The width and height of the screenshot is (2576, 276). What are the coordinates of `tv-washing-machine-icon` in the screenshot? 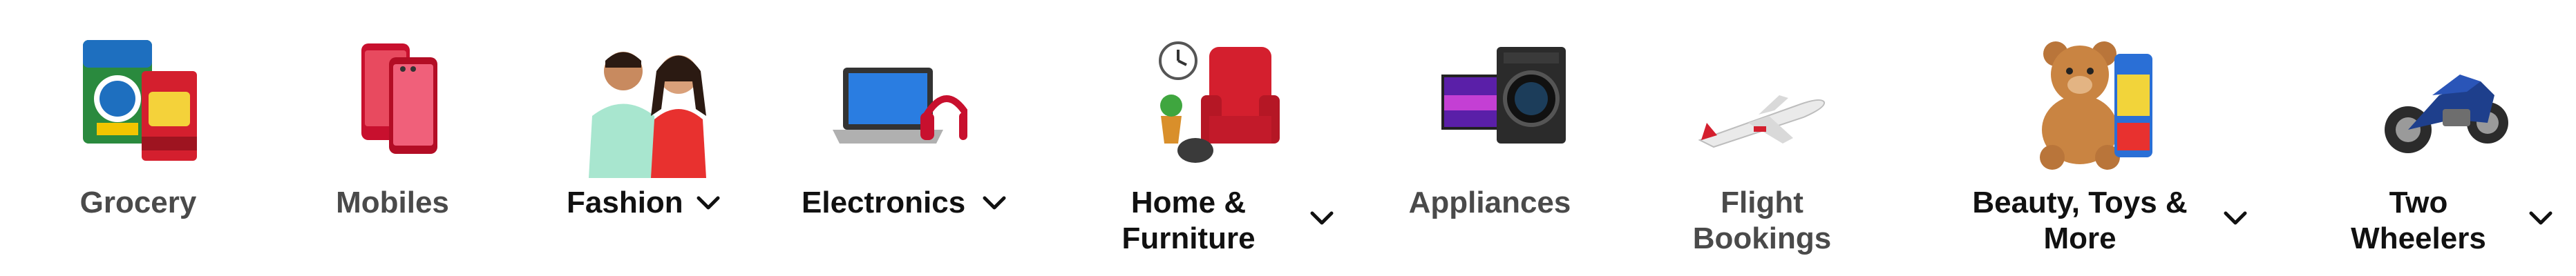 It's located at (1503, 102).